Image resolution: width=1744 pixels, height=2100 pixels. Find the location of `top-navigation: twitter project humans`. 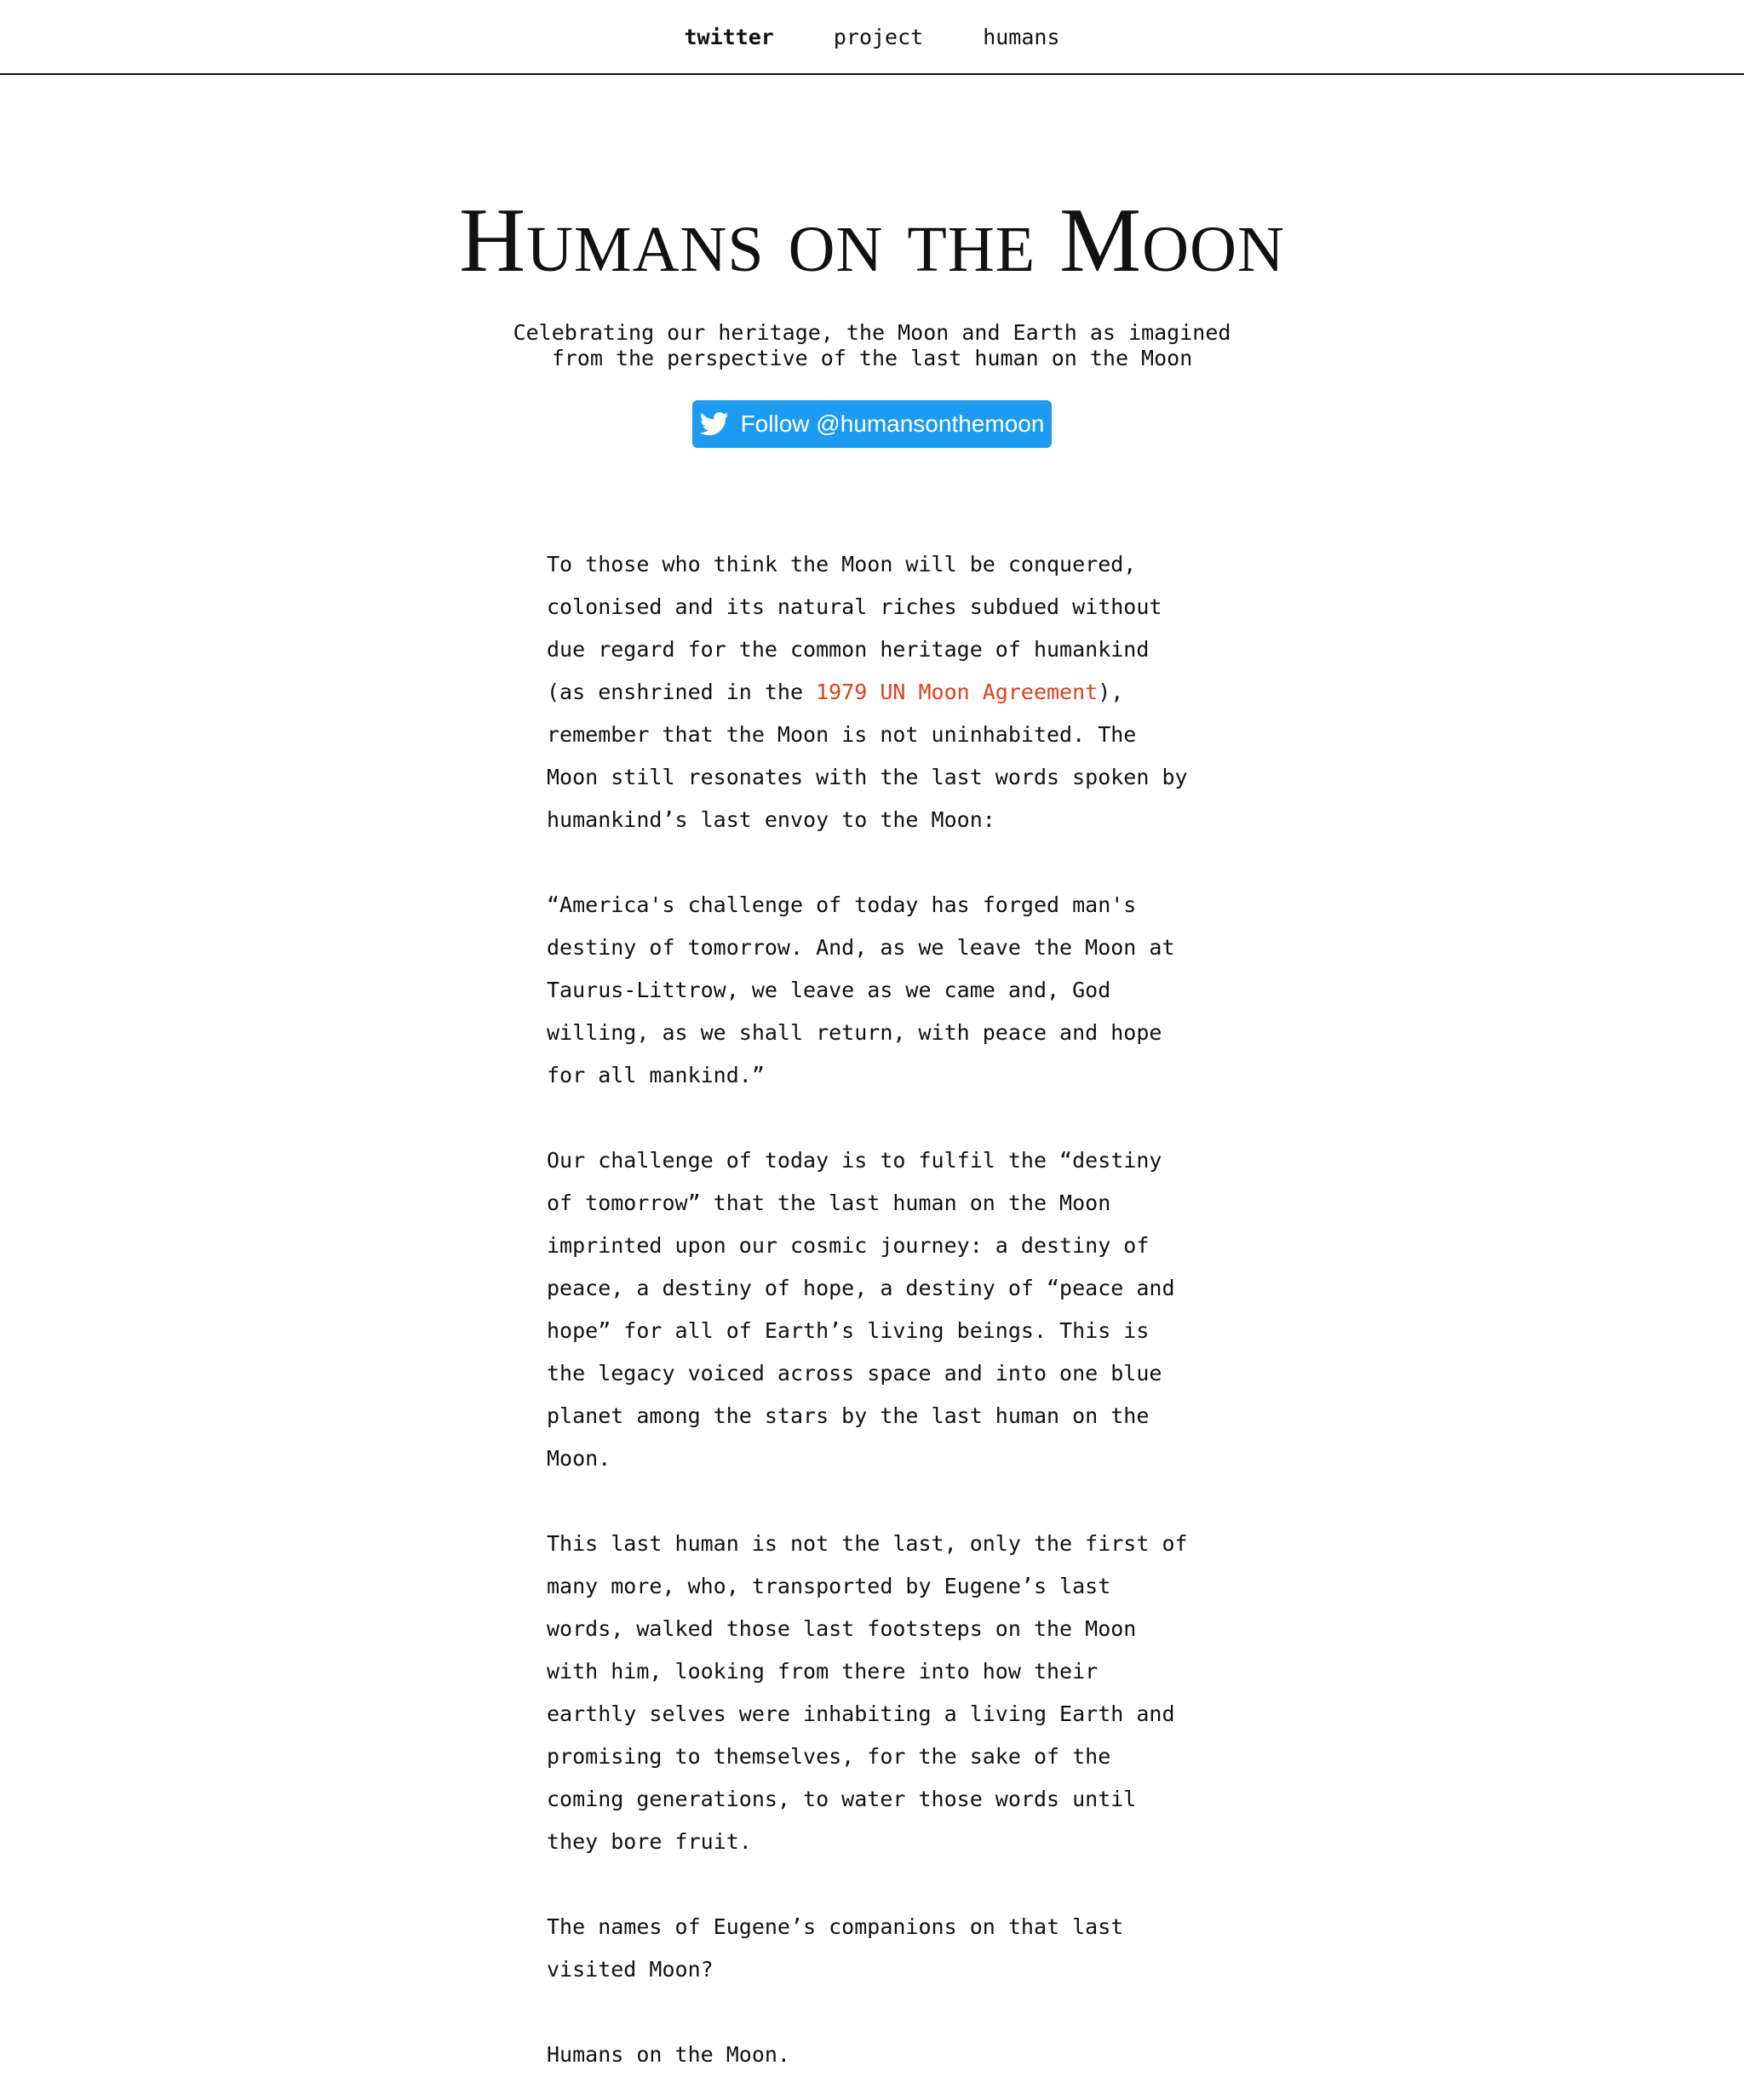

top-navigation: twitter project humans is located at coordinates (872, 37).